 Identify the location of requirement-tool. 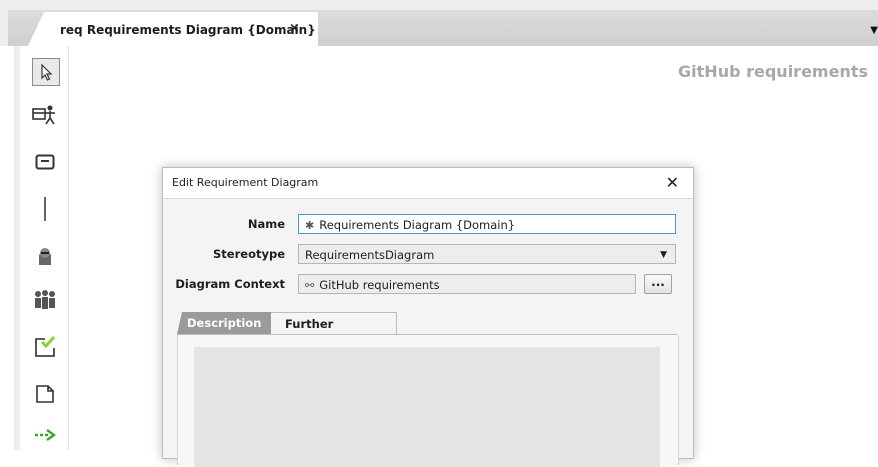
(45, 347).